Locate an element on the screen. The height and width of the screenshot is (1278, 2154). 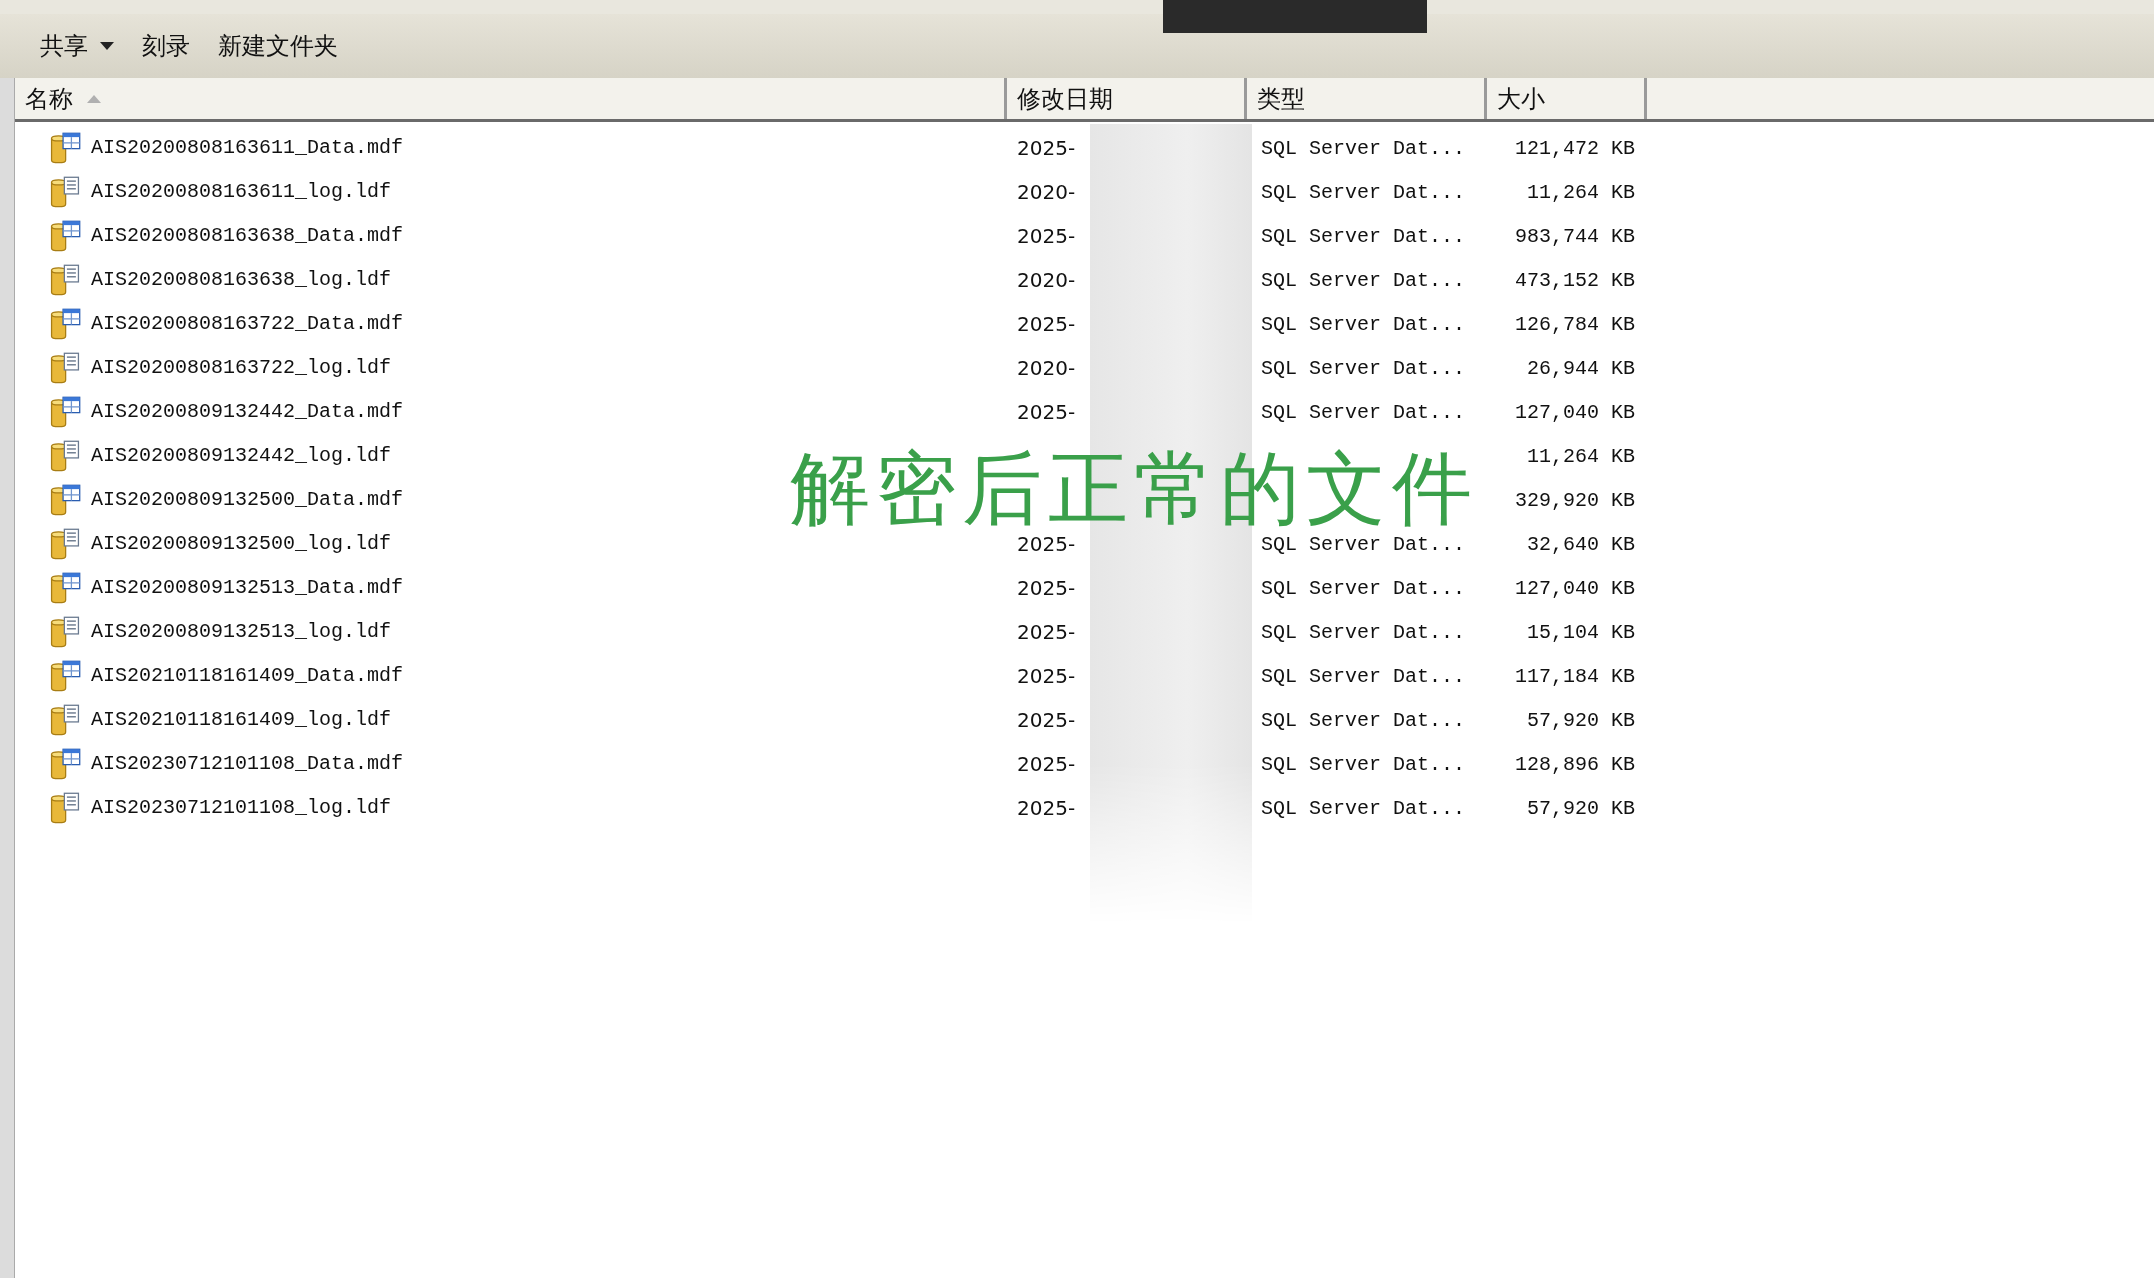
file-size: 117,184 KB is located at coordinates (1574, 676).